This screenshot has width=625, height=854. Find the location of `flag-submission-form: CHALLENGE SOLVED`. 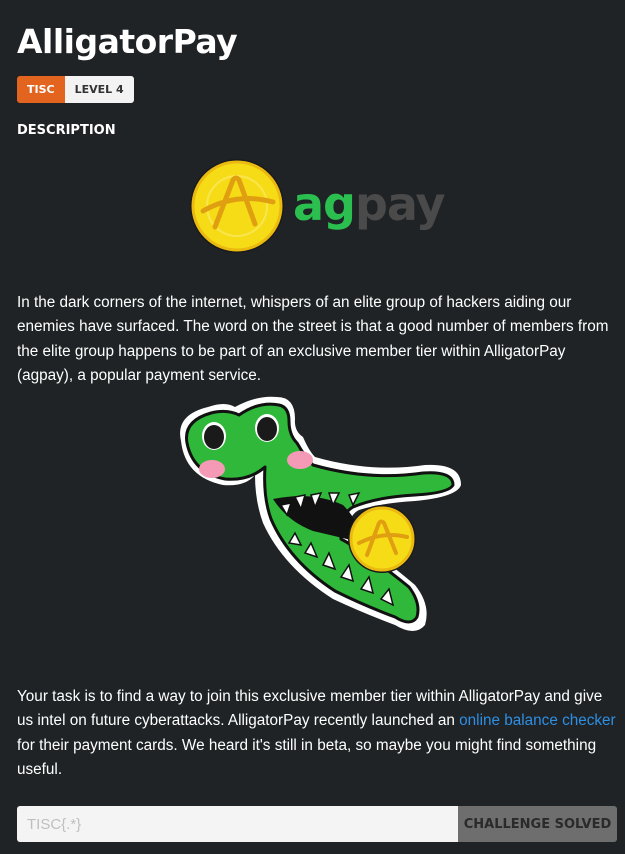

flag-submission-form: CHALLENGE SOLVED is located at coordinates (317, 824).